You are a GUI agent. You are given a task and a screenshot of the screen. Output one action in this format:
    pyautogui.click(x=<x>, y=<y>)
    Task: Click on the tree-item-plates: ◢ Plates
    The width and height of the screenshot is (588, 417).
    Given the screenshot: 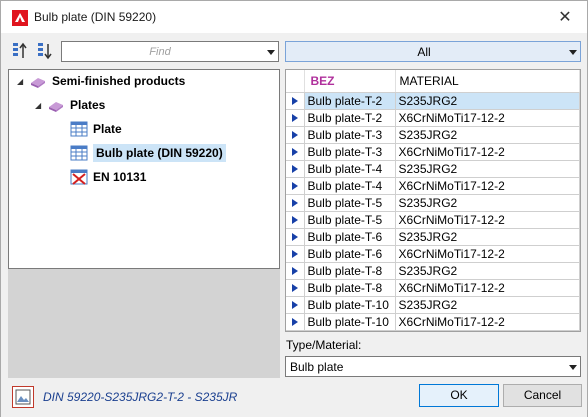 What is the action you would take?
    pyautogui.click(x=70, y=105)
    